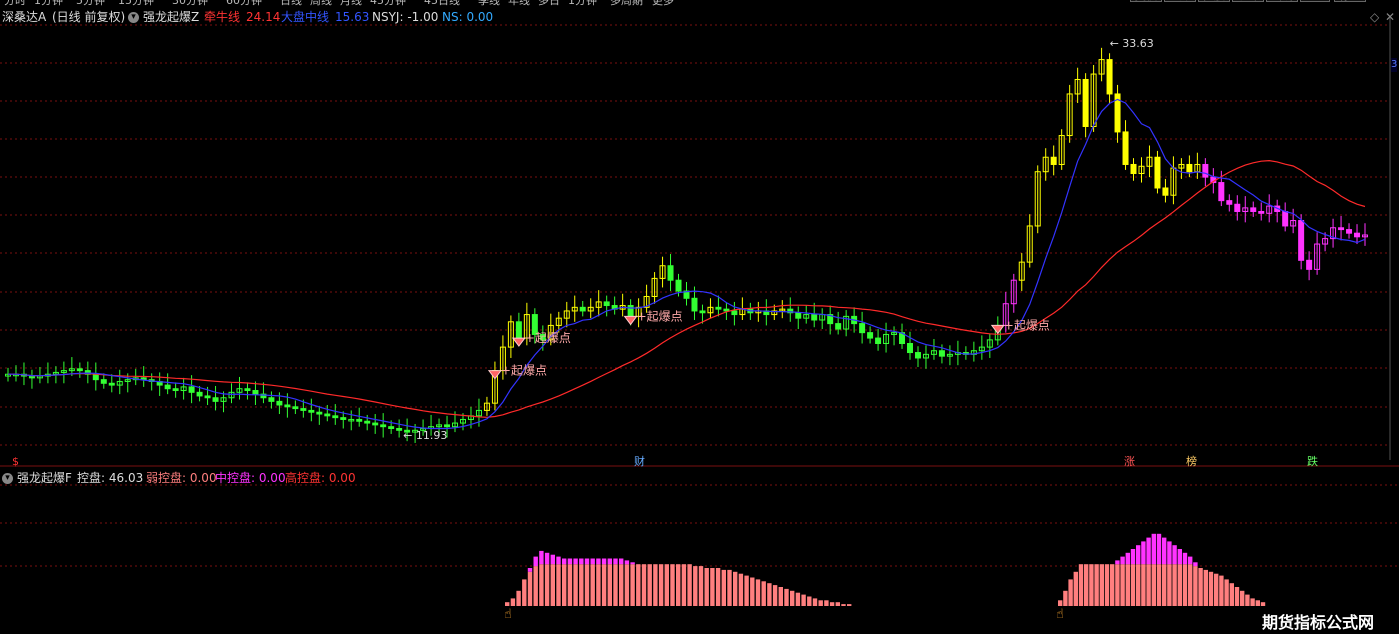 The image size is (1399, 634). What do you see at coordinates (135, 17) in the screenshot?
I see `indicator-menu-icon: ▾` at bounding box center [135, 17].